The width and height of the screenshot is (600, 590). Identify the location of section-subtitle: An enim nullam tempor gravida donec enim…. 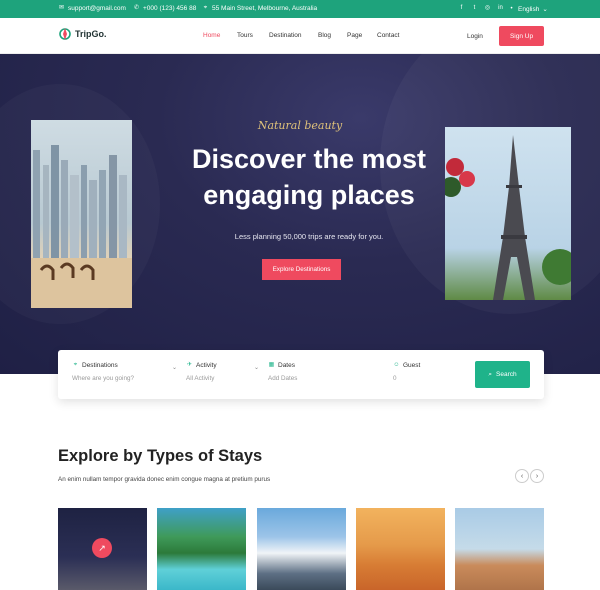
(164, 479).